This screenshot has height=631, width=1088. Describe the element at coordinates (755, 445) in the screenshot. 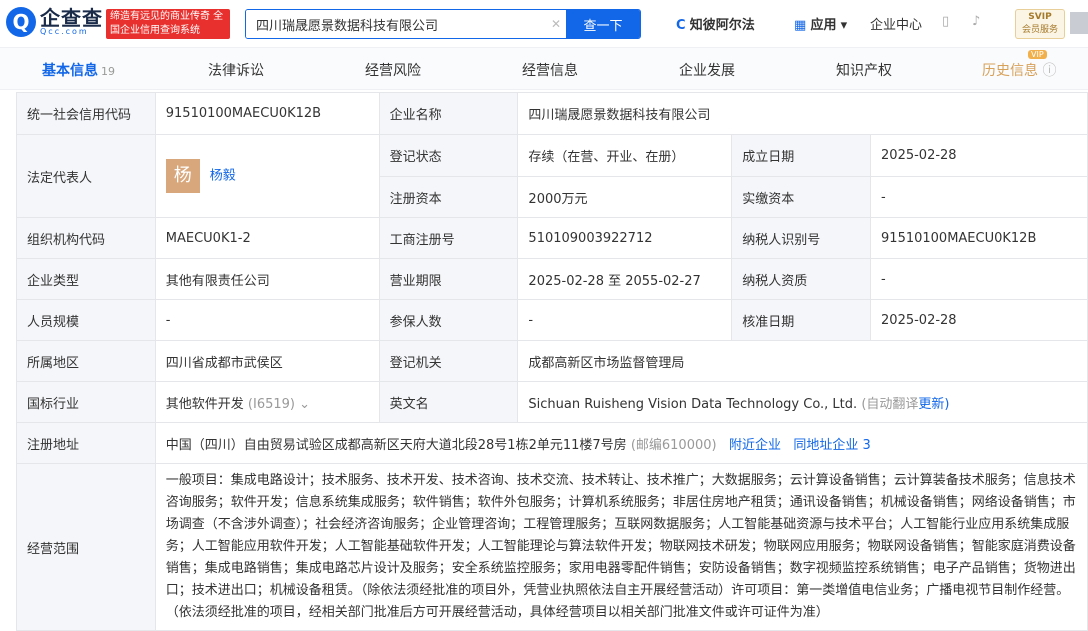

I see `nearby-companies-link: 附近企业` at that location.